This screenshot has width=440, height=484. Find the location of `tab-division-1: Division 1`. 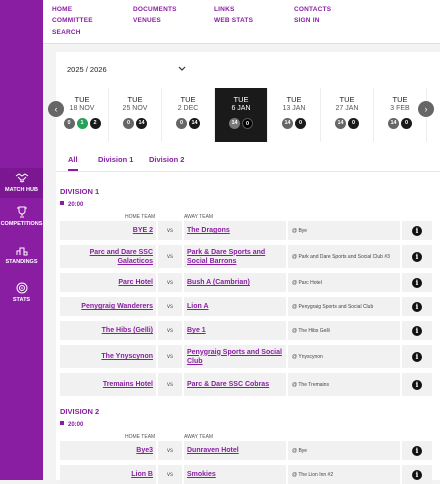

tab-division-1: Division 1 is located at coordinates (115, 159).